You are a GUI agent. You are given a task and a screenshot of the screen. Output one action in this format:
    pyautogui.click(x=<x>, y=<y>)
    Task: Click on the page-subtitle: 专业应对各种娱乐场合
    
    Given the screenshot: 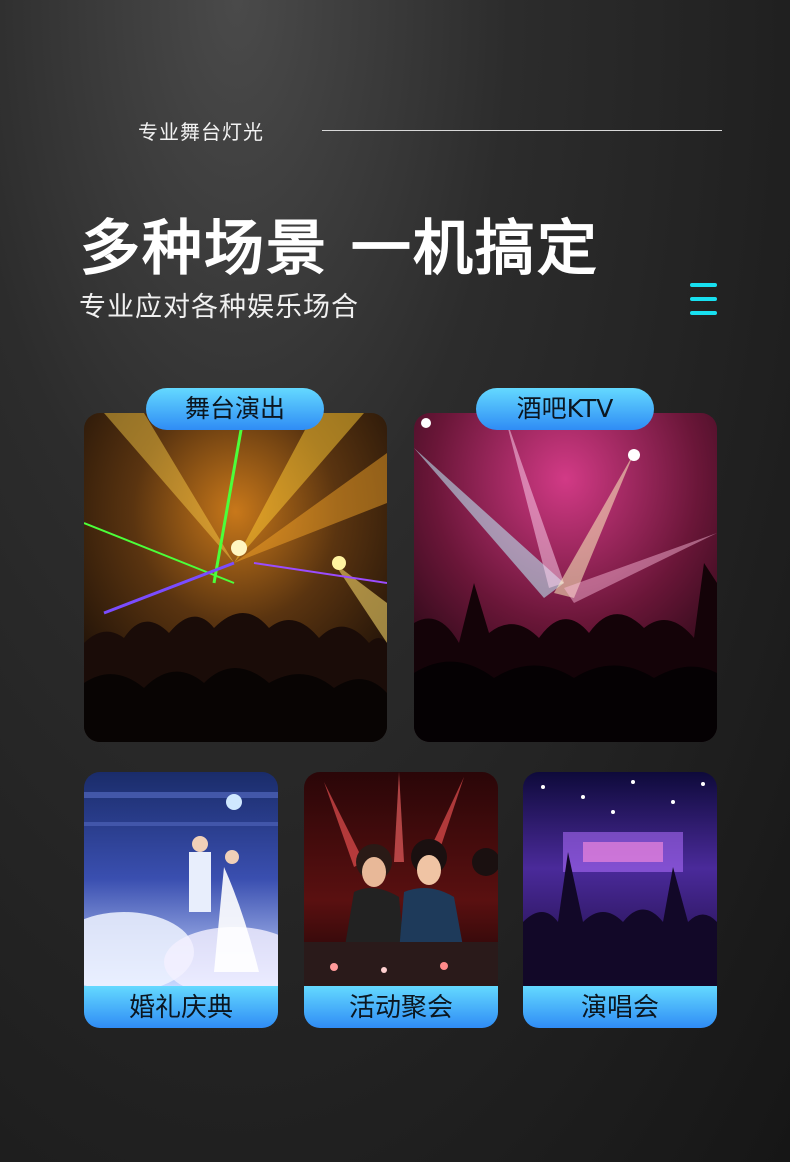 What is the action you would take?
    pyautogui.click(x=219, y=307)
    